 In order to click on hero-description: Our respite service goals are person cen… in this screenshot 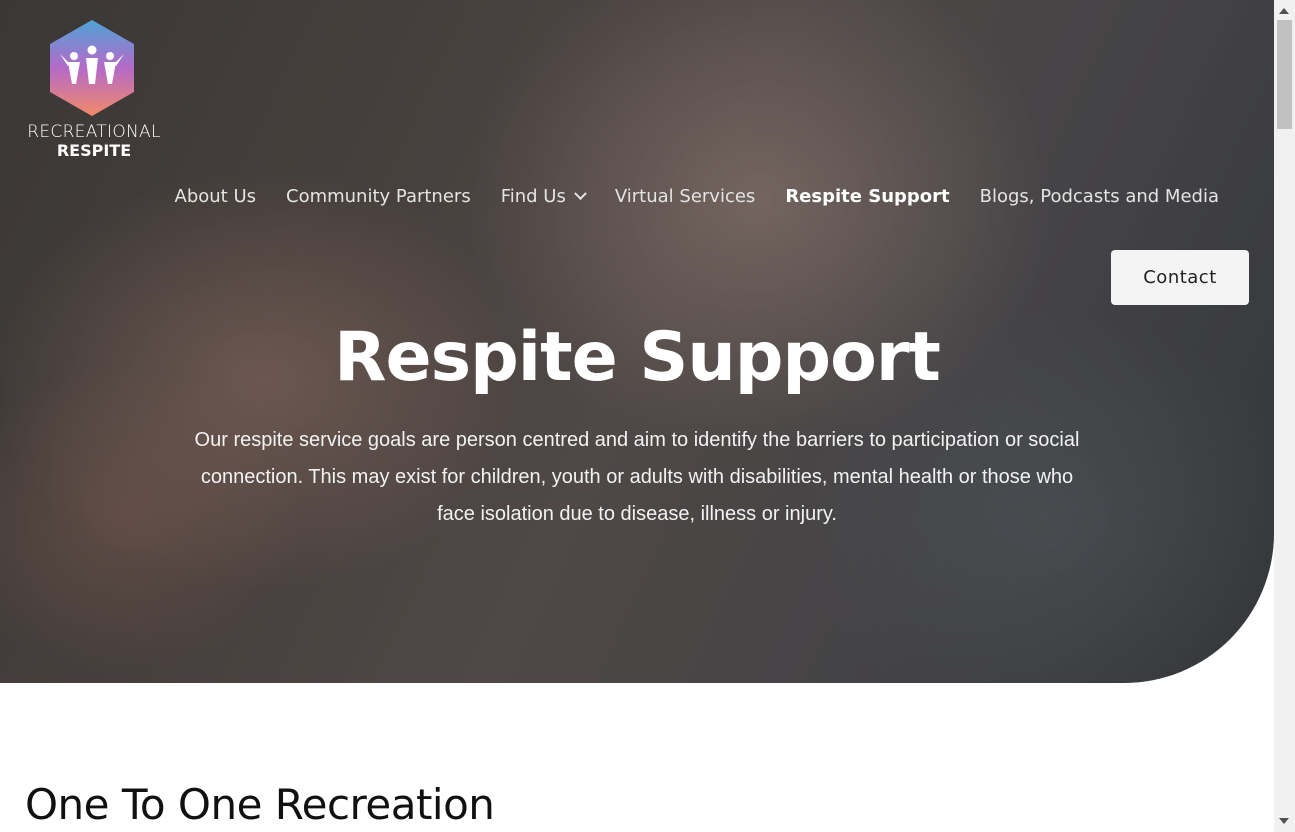, I will do `click(637, 477)`.